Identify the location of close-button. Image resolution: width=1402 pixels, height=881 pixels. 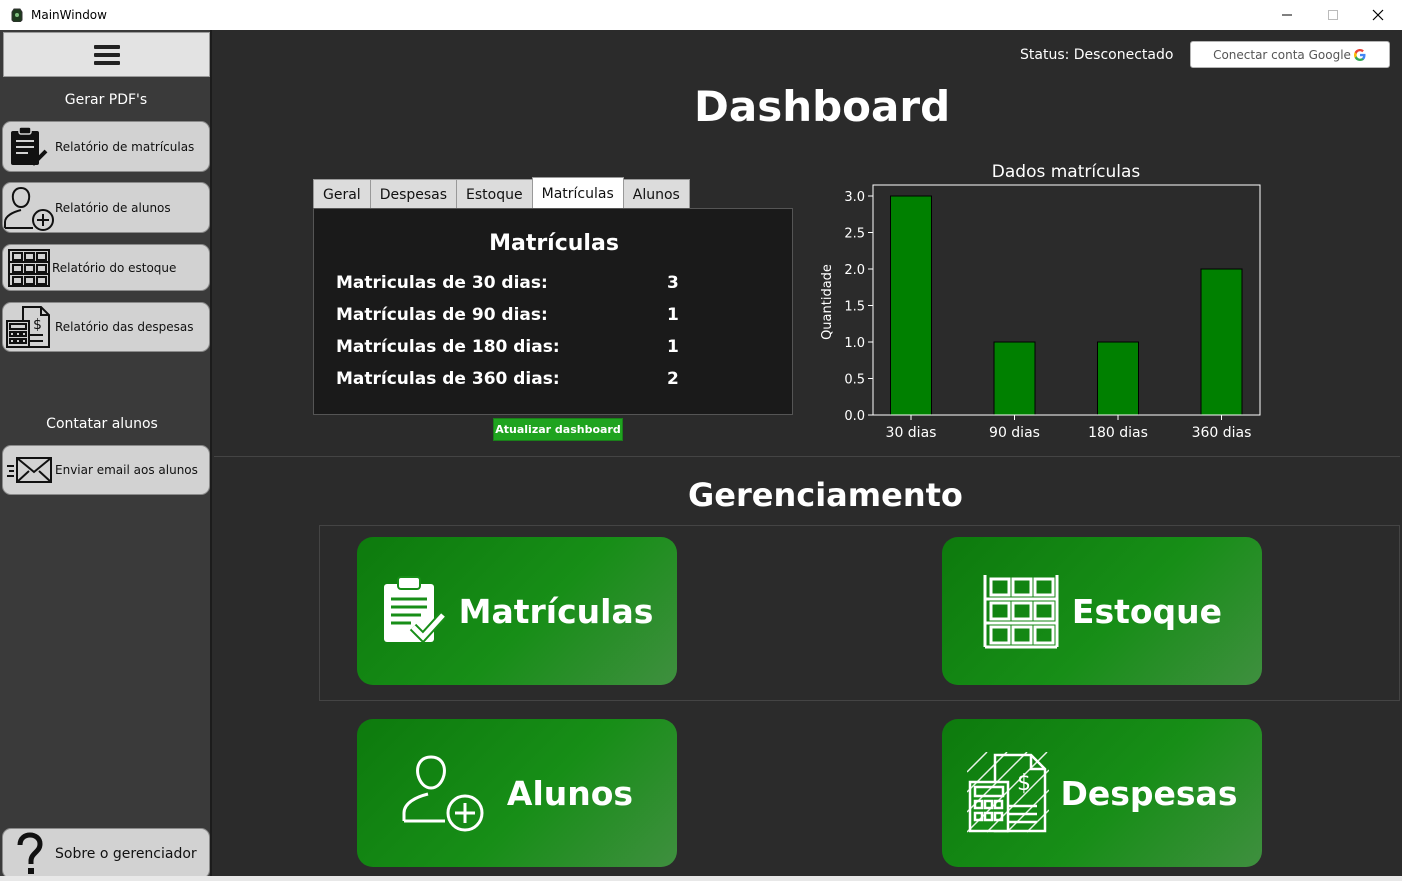
(1378, 15).